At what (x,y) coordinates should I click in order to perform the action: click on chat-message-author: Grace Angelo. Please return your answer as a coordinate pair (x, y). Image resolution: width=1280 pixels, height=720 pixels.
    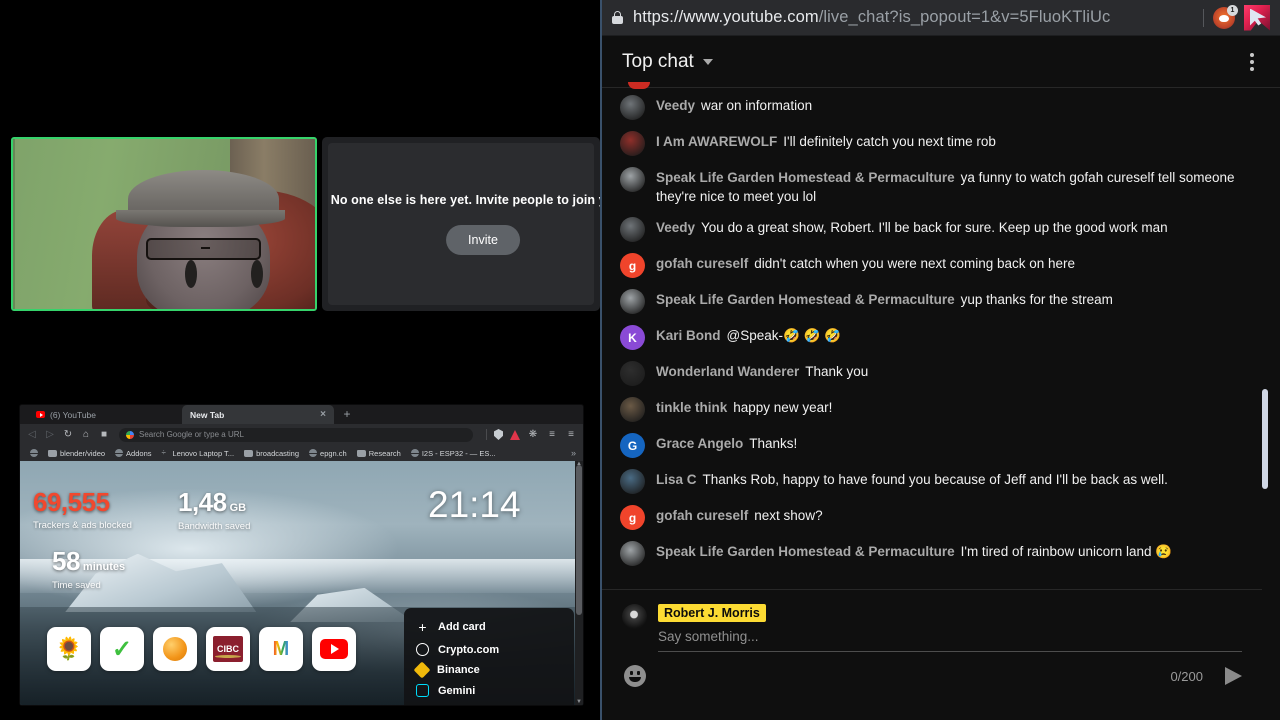
    Looking at the image, I should click on (699, 443).